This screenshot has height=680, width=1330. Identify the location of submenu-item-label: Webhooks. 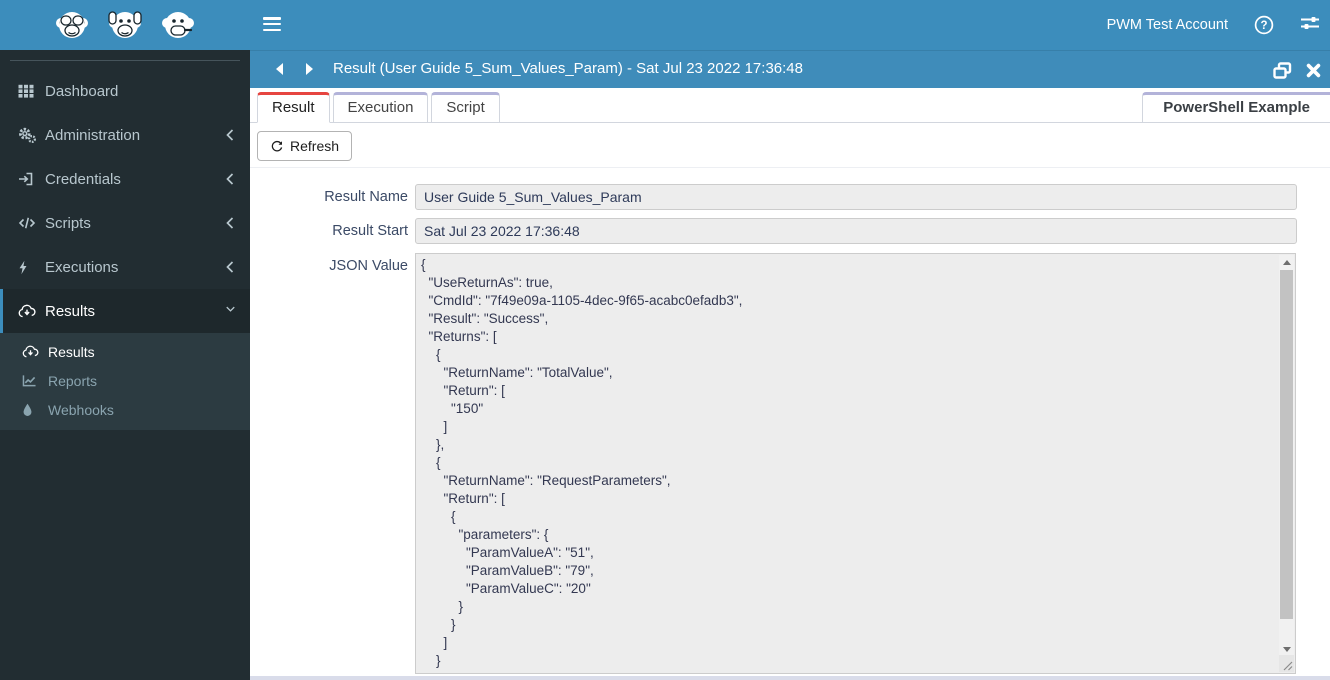
(81, 409).